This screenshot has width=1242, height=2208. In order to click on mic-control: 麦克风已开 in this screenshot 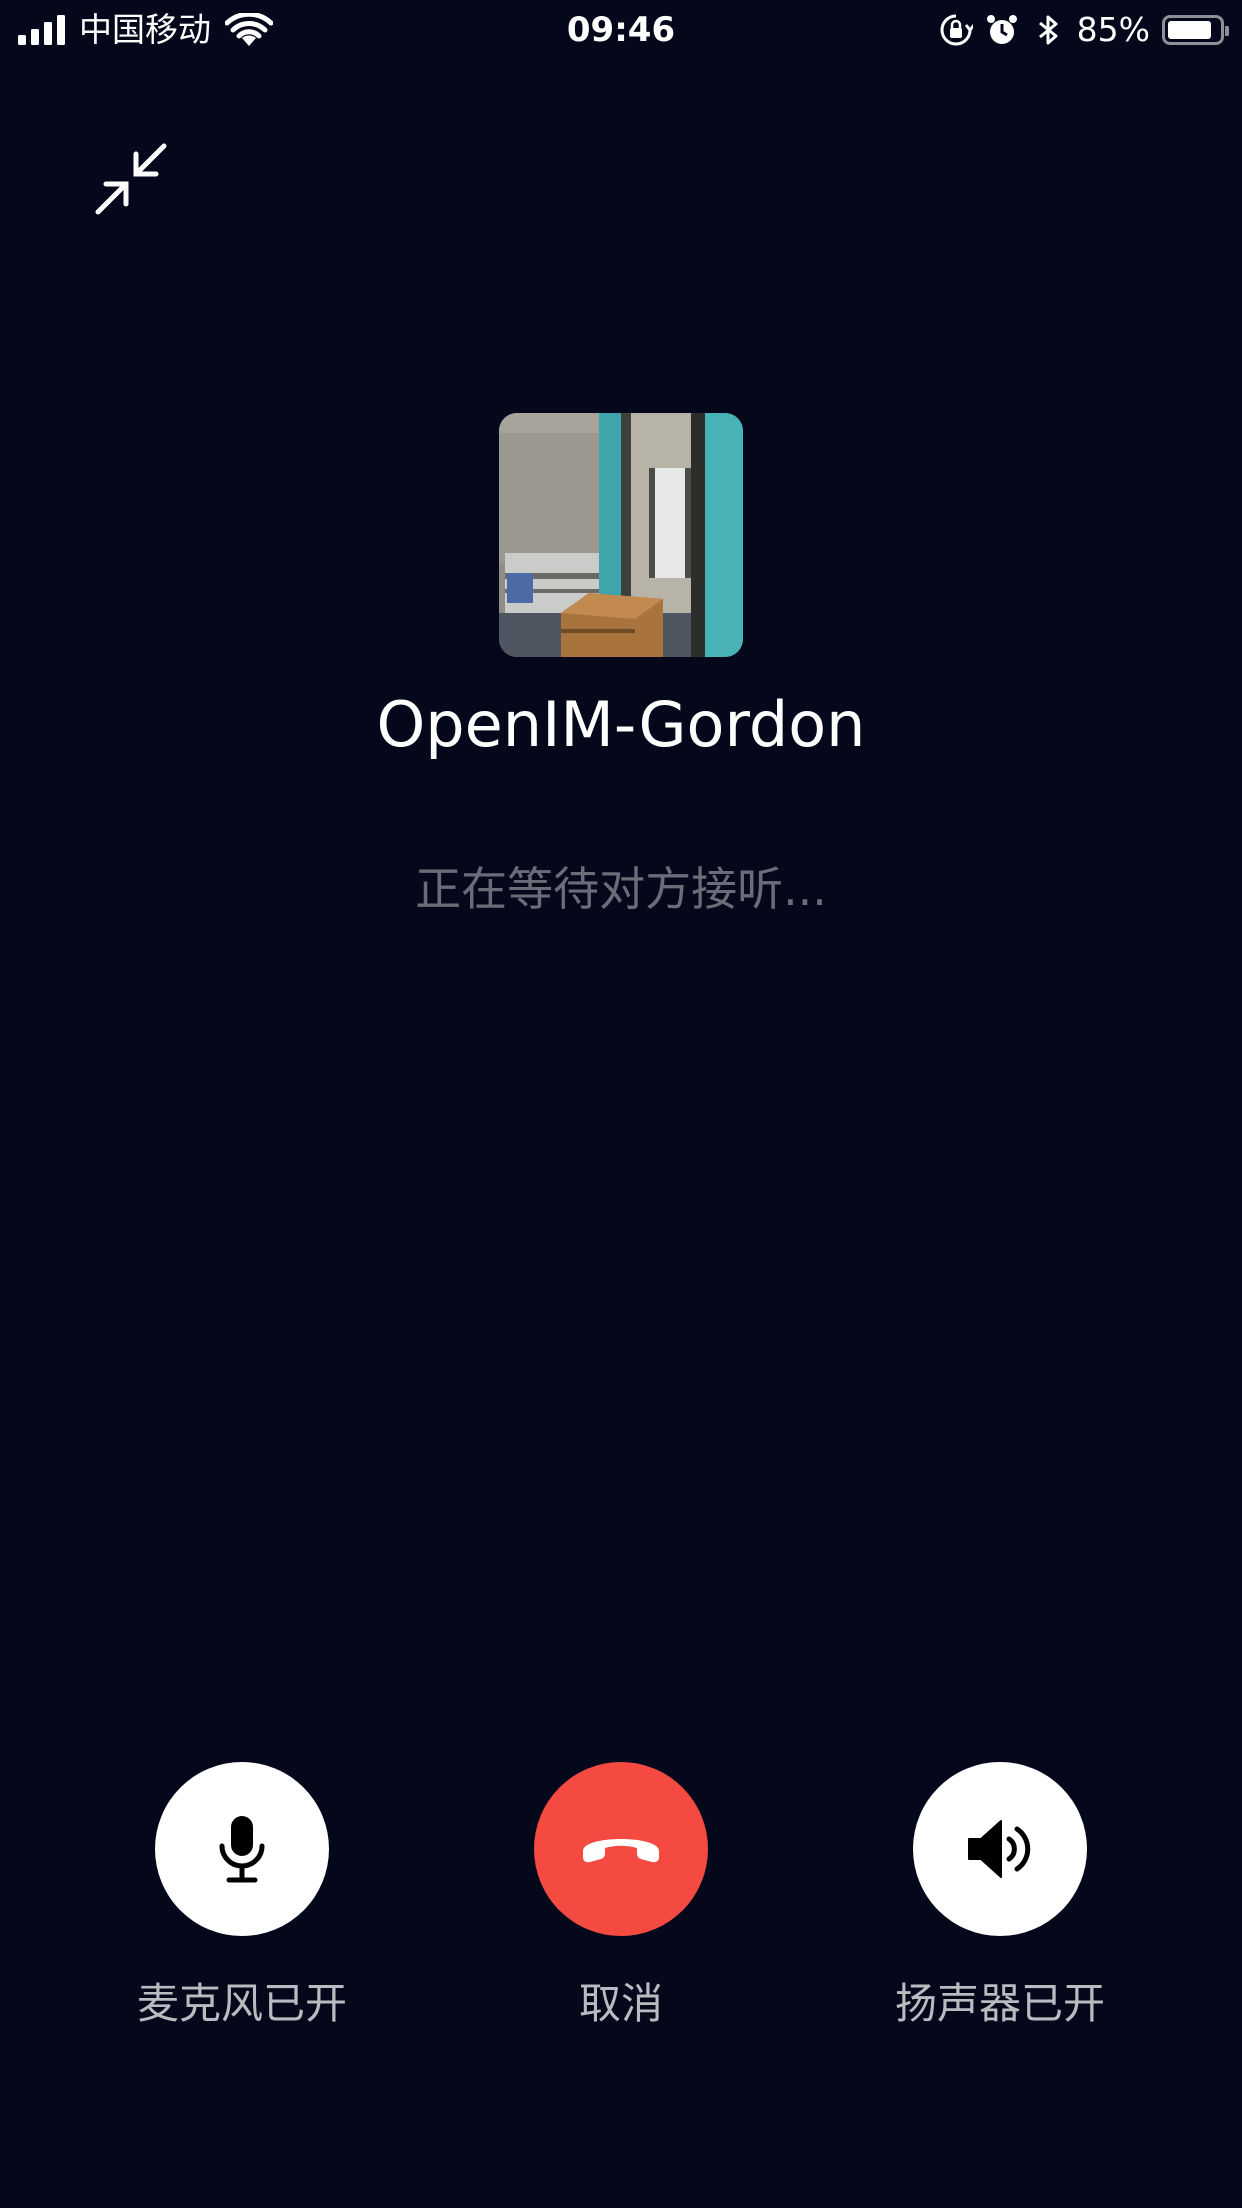, I will do `click(242, 1897)`.